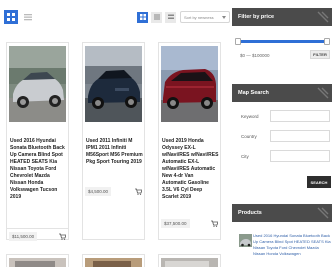 The image size is (334, 267). What do you see at coordinates (319, 182) in the screenshot?
I see `search-button: SEARCH` at bounding box center [319, 182].